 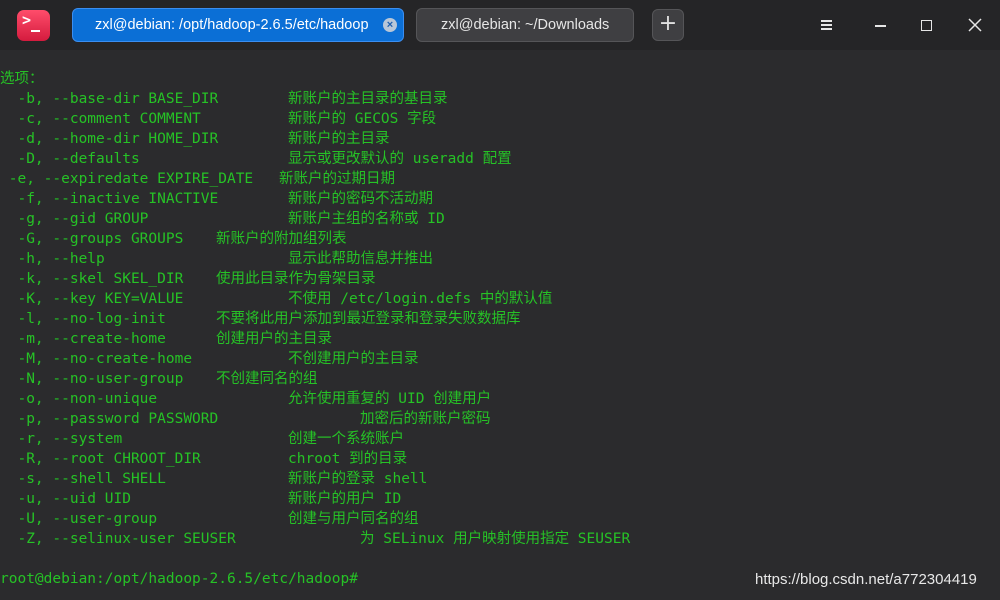 I want to click on option-flag: -M, --no-create-home, so click(x=96, y=359).